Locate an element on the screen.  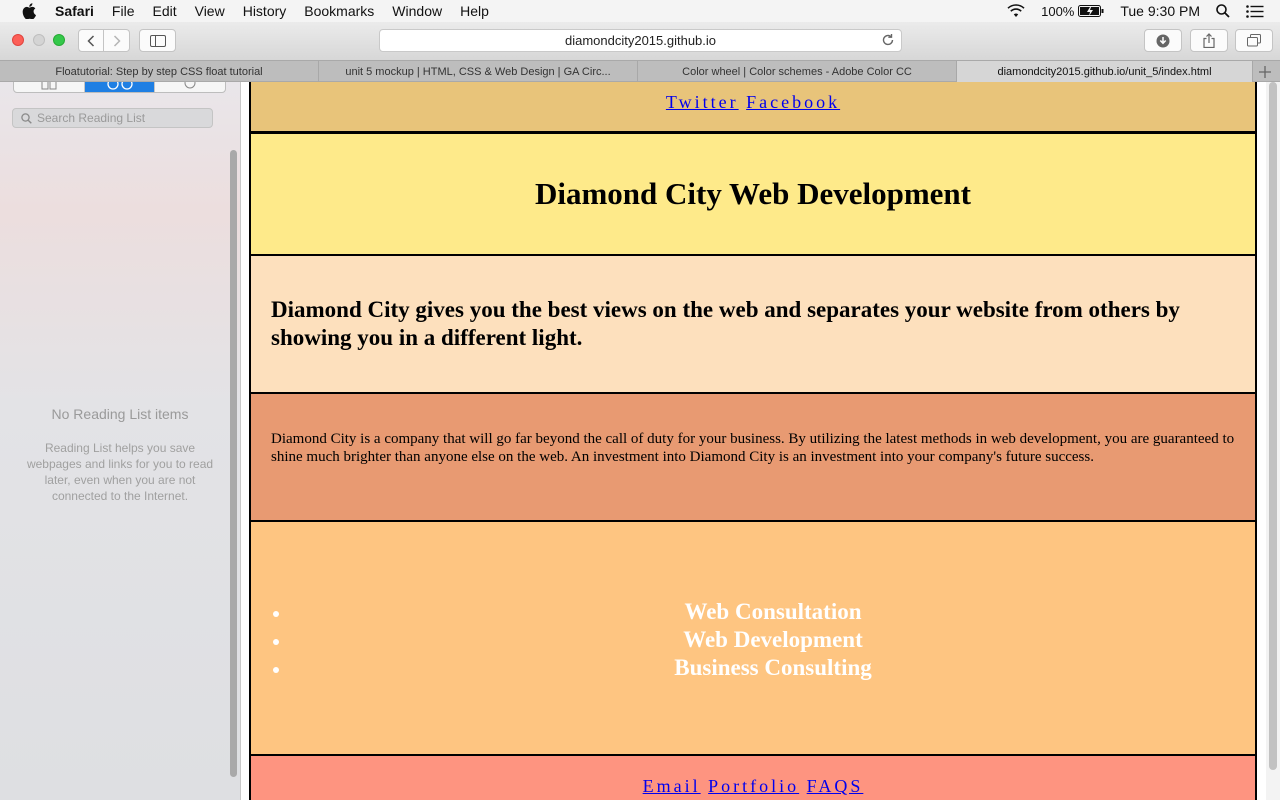
download-icon is located at coordinates (1163, 40).